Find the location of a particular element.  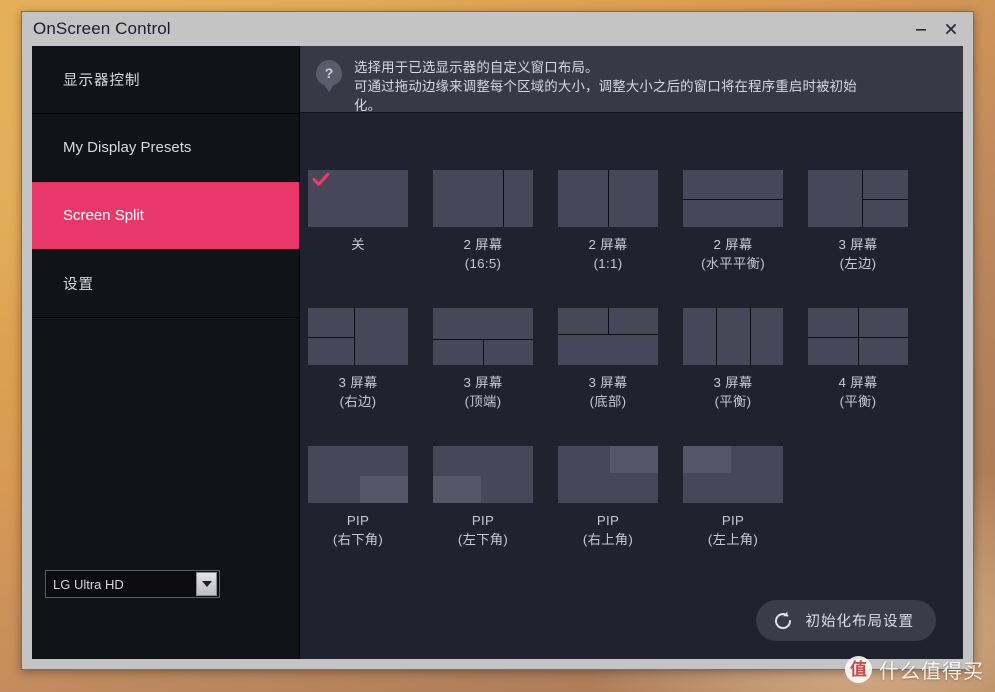

layout-tile: PIP (右下角) is located at coordinates (358, 497).